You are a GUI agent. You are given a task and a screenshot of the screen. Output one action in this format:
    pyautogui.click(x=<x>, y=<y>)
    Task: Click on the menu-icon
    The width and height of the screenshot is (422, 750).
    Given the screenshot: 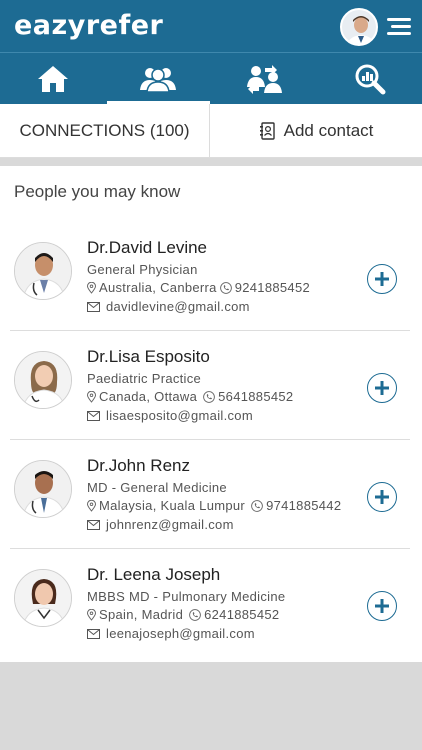 What is the action you would take?
    pyautogui.click(x=398, y=27)
    